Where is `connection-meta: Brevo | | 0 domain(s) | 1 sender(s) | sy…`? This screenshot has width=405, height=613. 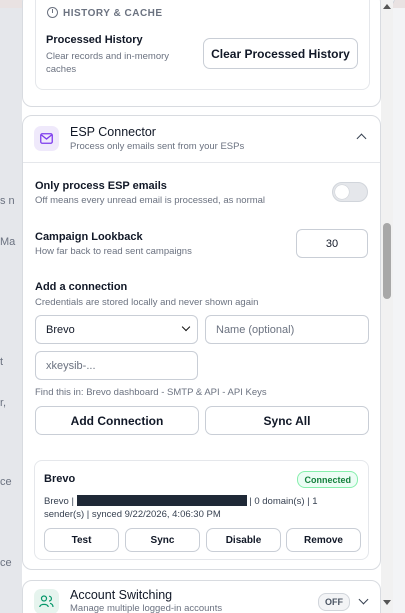
connection-meta: Brevo | | 0 domain(s) | 1 sender(s) | sy… is located at coordinates (194, 508).